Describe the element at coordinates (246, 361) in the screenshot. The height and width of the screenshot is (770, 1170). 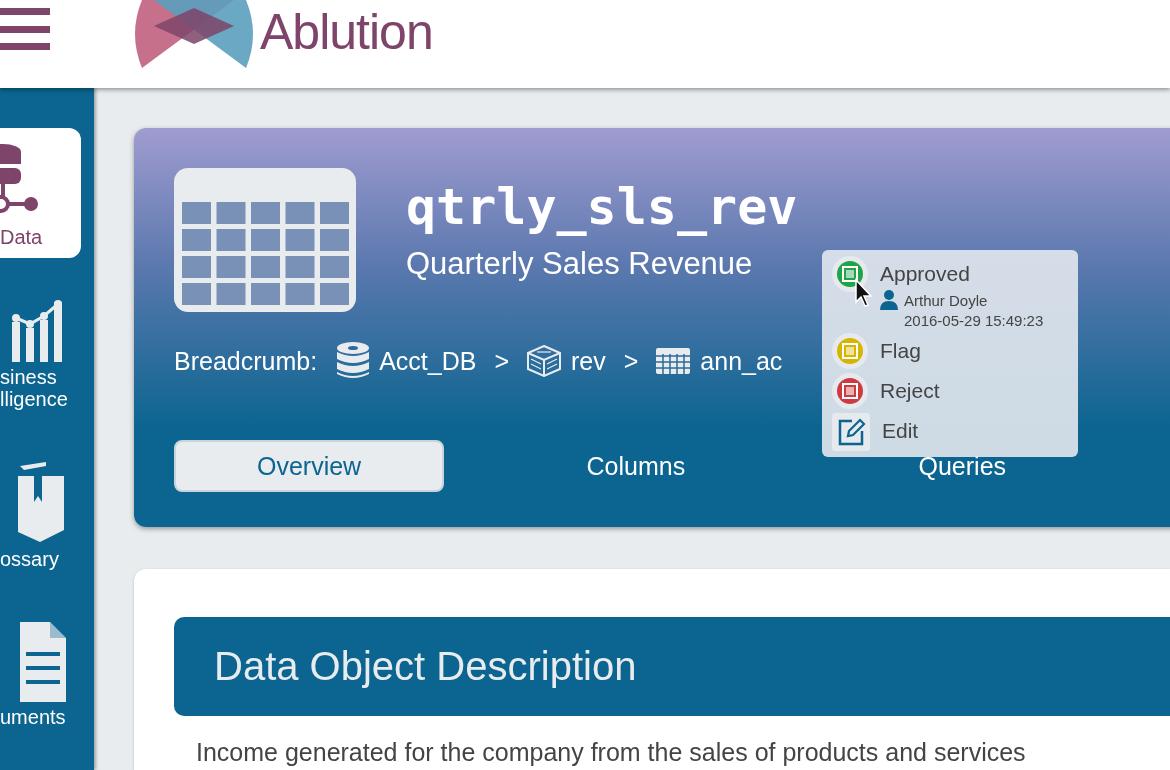
I see `breadcrumb-label: Breadcrumb:` at that location.